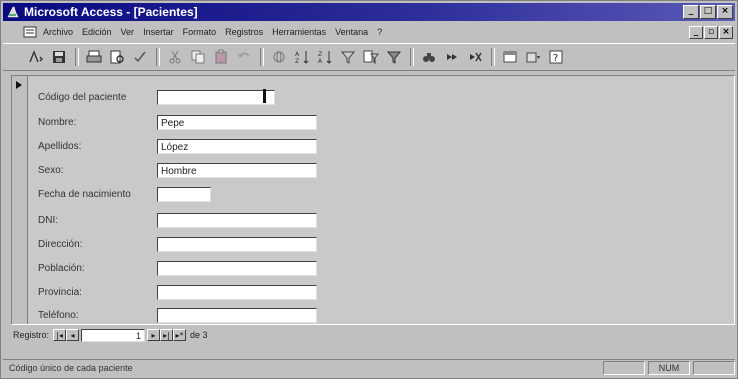  I want to click on first-record-button: |◂, so click(60, 335).